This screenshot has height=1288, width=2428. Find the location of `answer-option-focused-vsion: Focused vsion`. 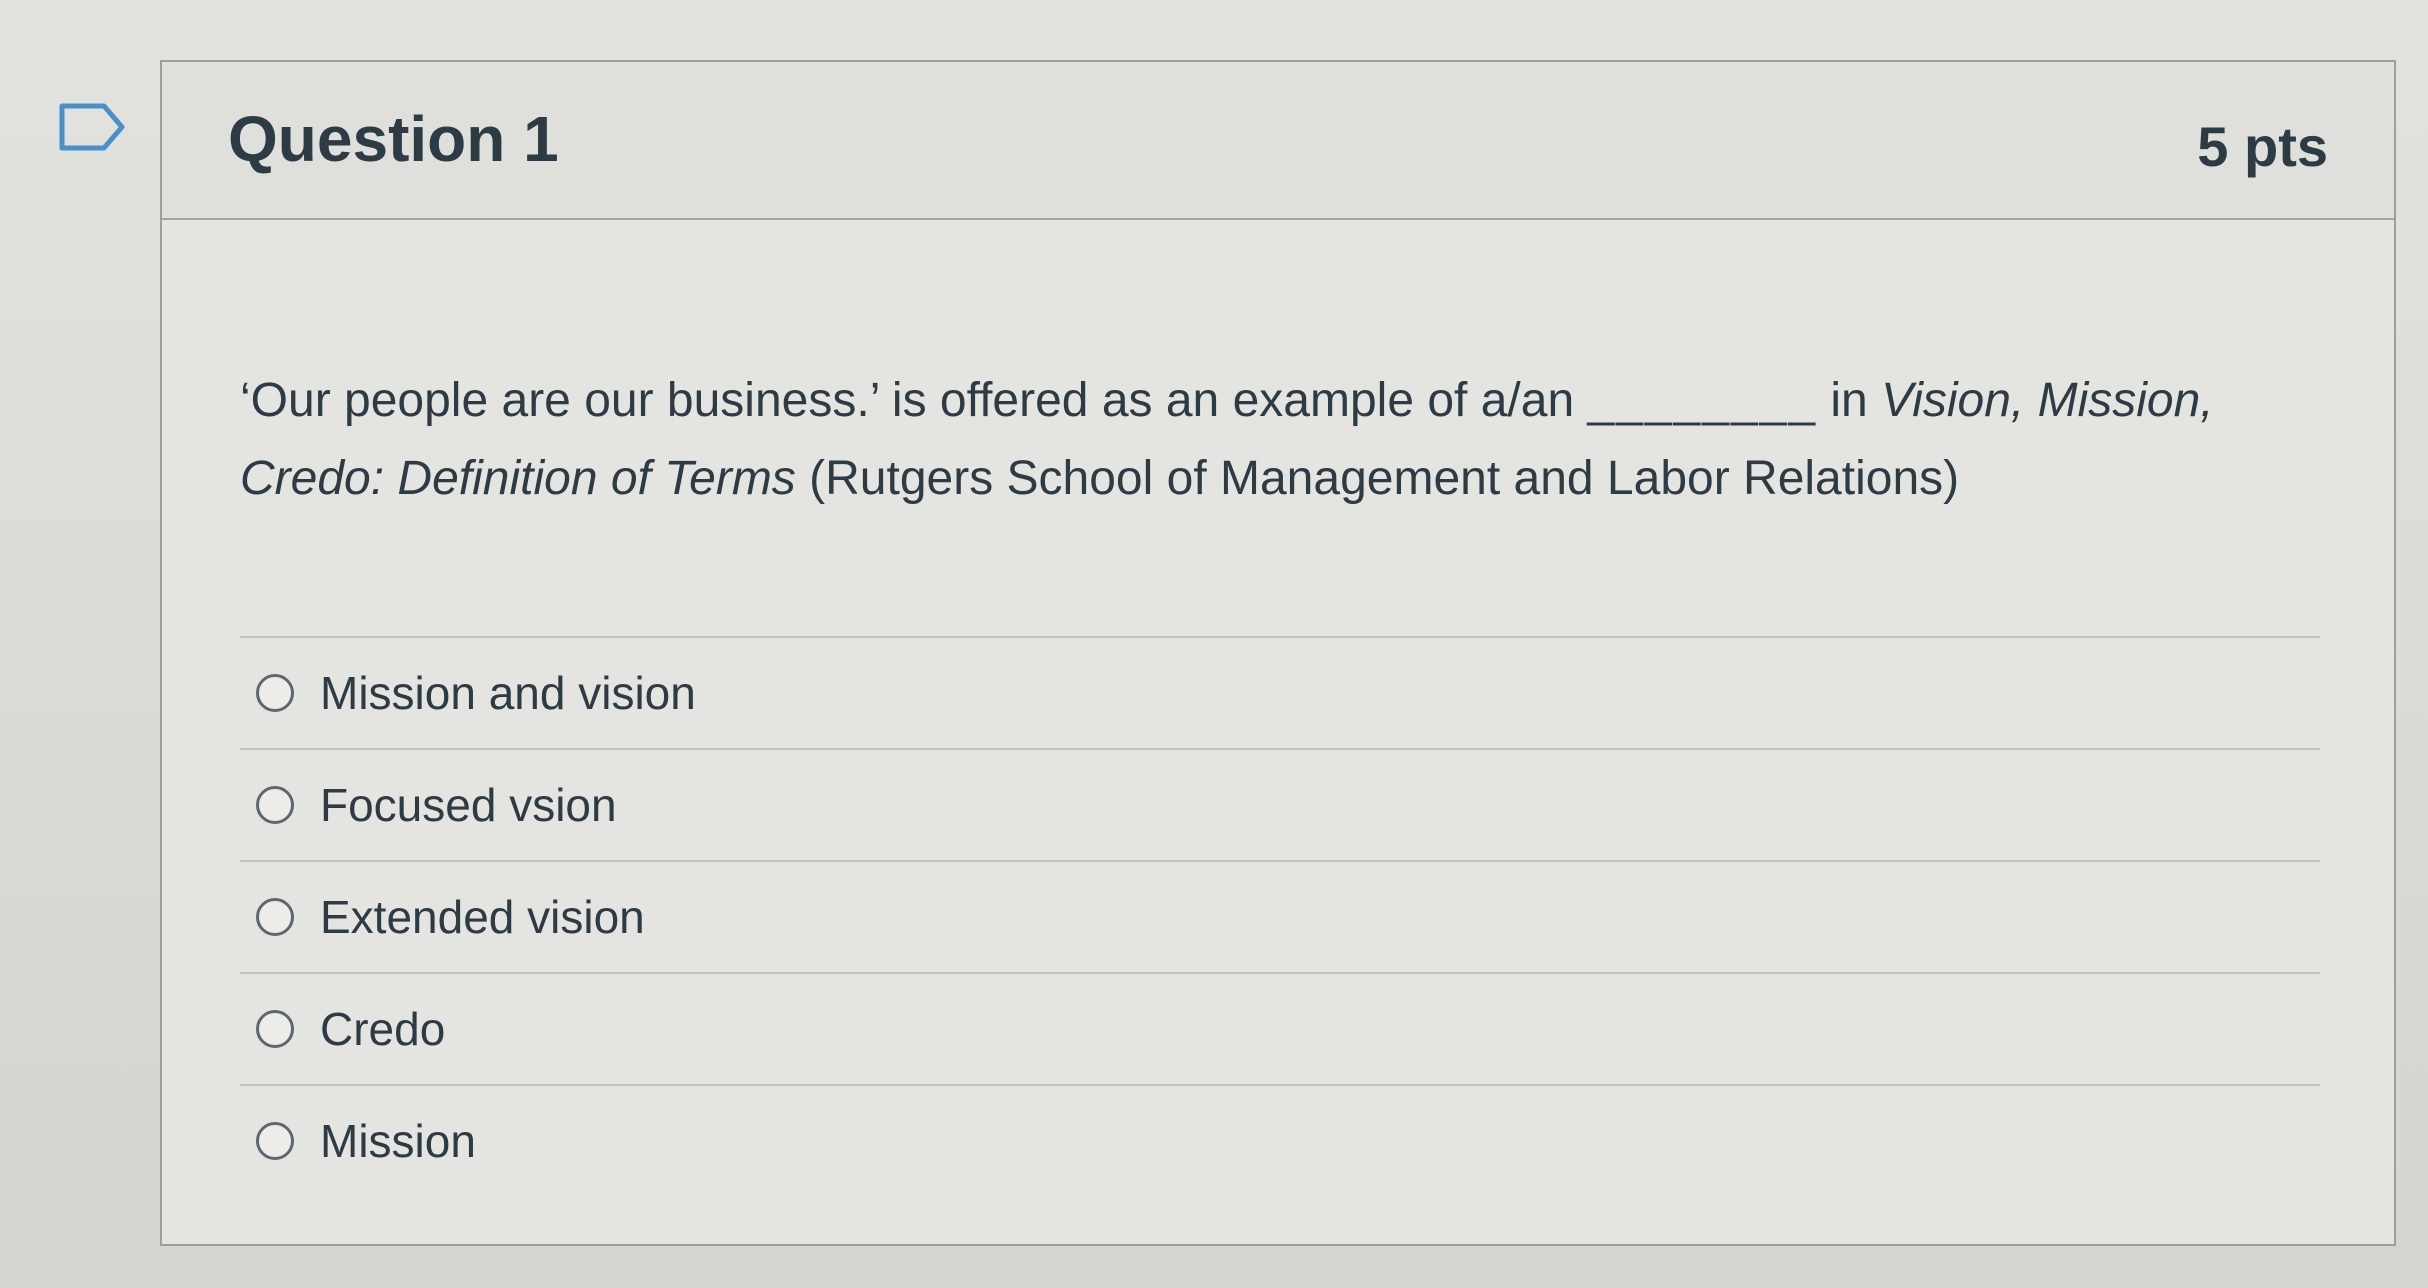

answer-option-focused-vsion: Focused vsion is located at coordinates (1280, 806).